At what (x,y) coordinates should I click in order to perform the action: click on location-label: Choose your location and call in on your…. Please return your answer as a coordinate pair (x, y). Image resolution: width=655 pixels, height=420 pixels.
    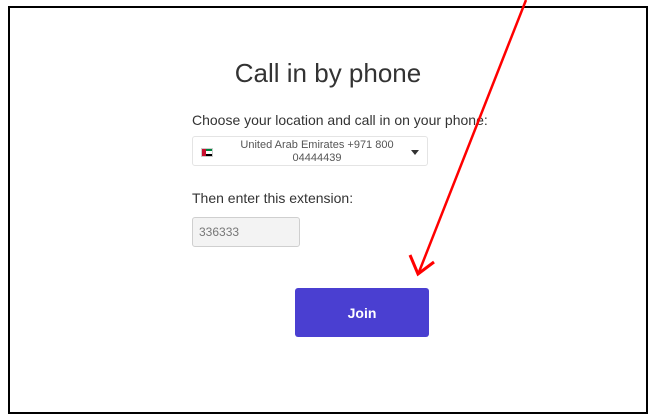
    Looking at the image, I should click on (340, 120).